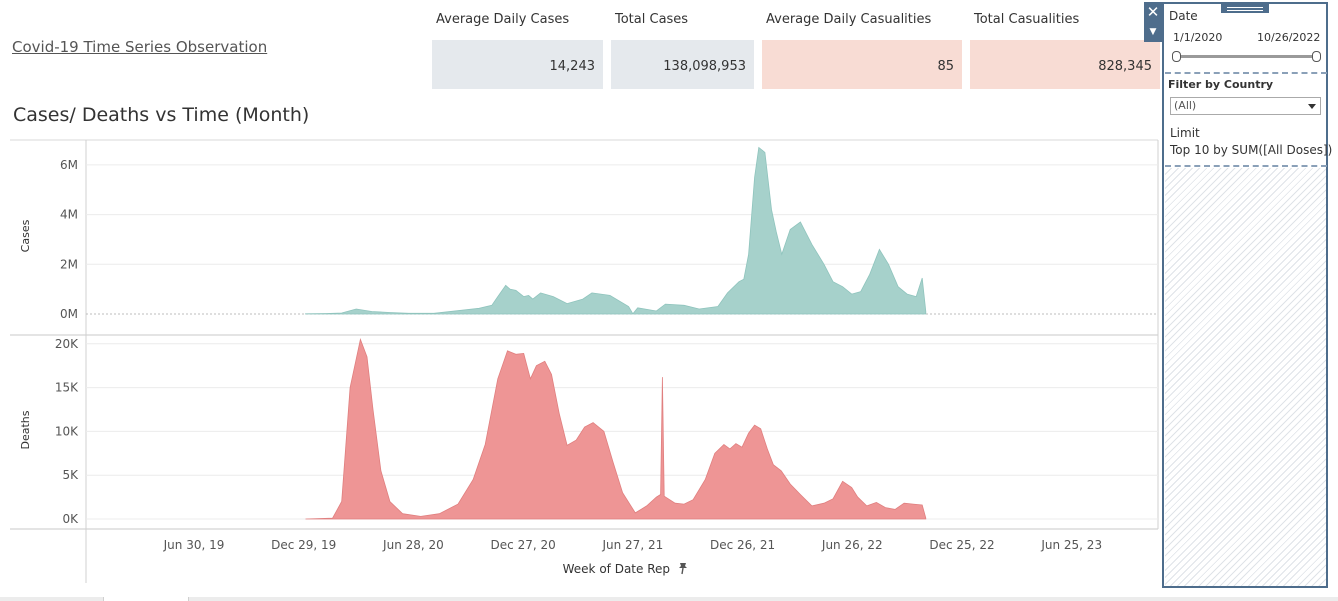 The height and width of the screenshot is (601, 1338). Describe the element at coordinates (161, 115) in the screenshot. I see `chart-title: Cases/ Deaths vs Time (Month)` at that location.